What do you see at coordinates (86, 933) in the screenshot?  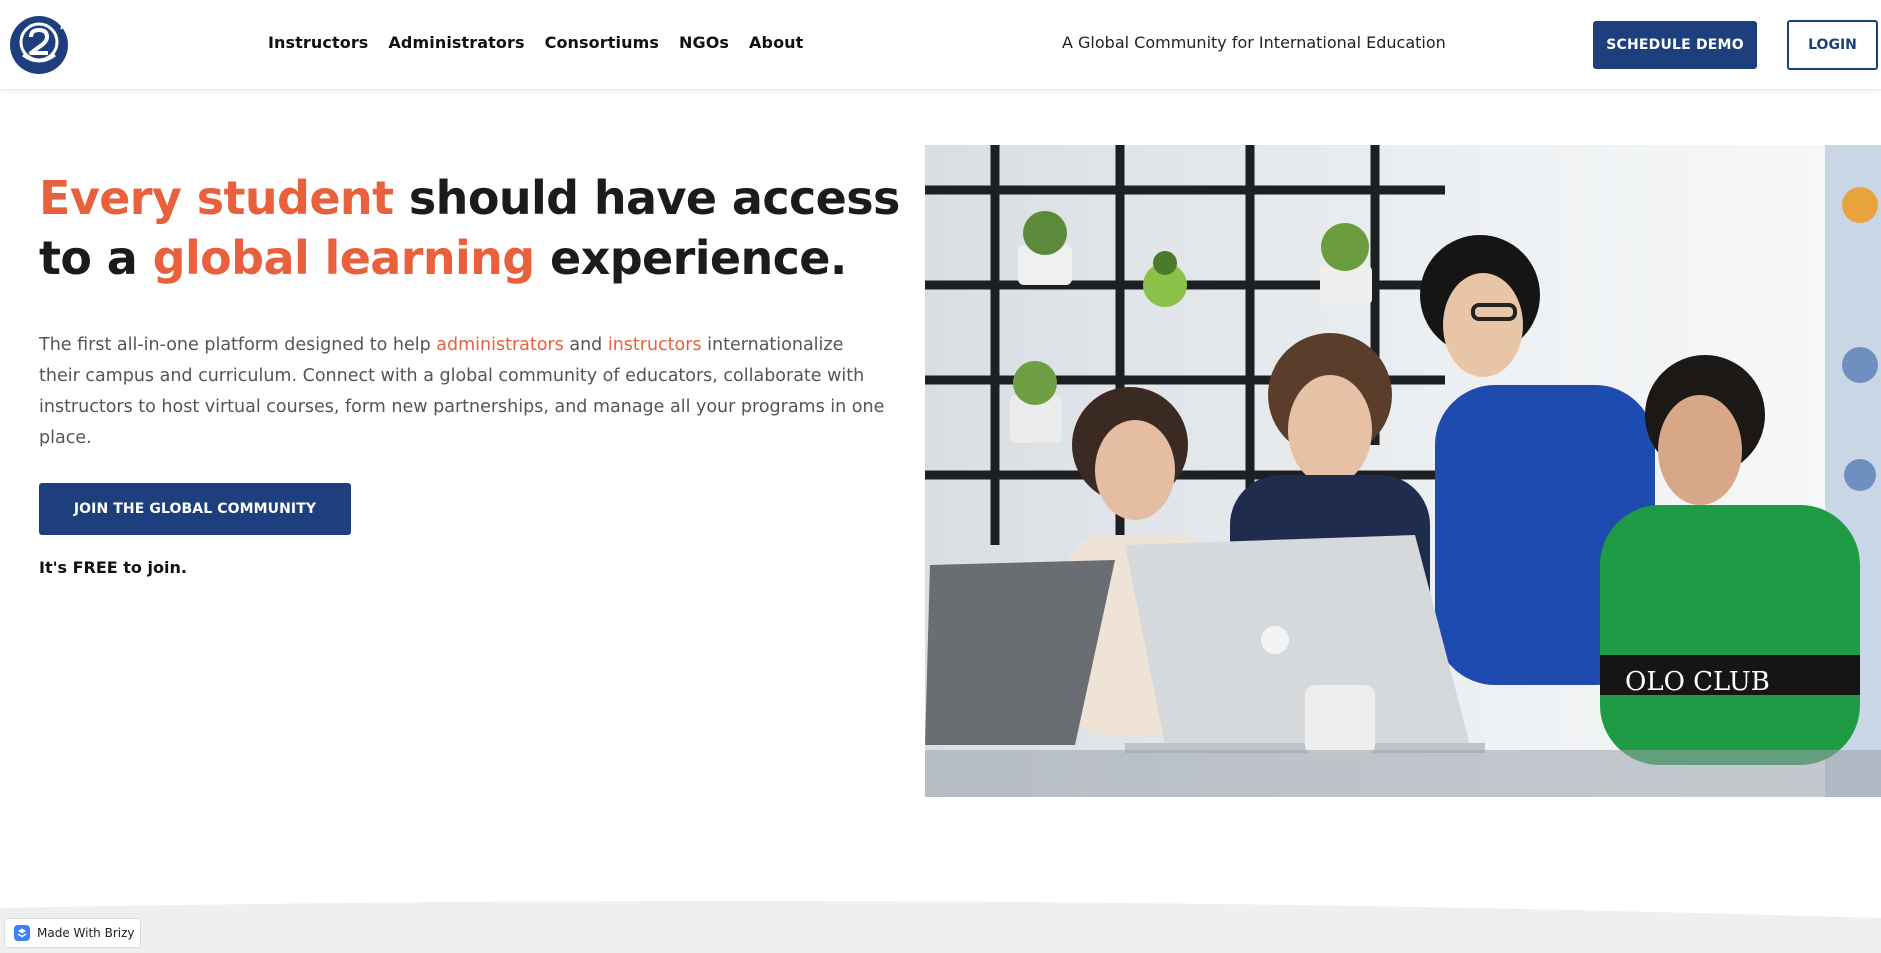 I see `brizy-label: Made With Brizy` at bounding box center [86, 933].